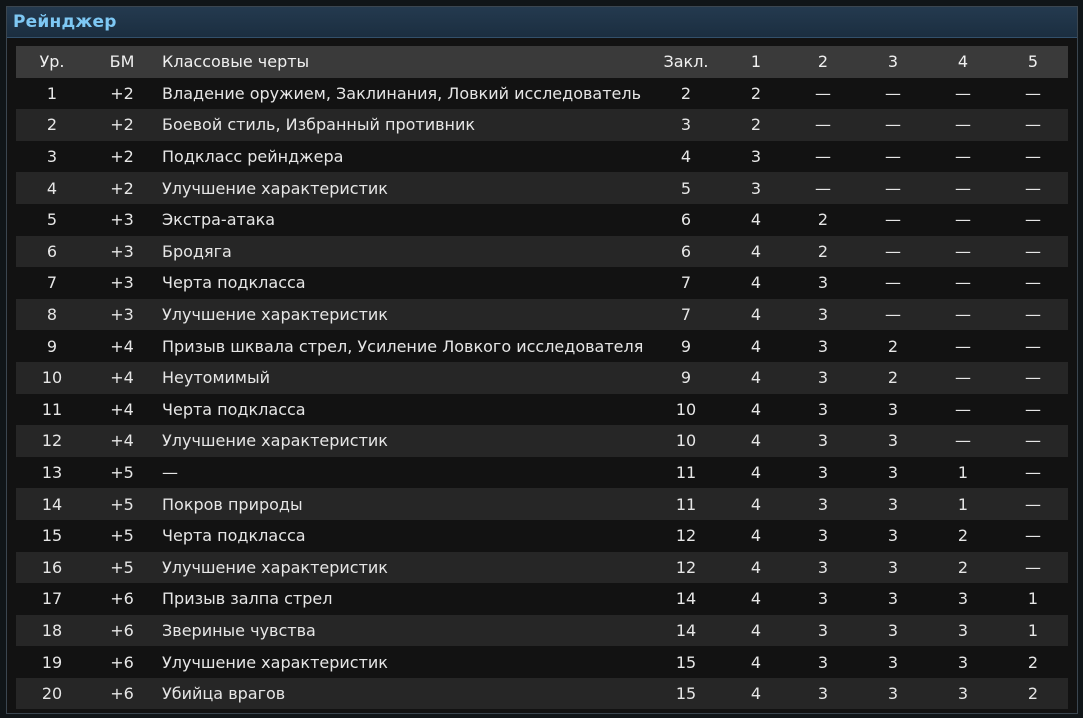 The image size is (1083, 718). What do you see at coordinates (542, 693) in the screenshot?
I see `table-row: 20 +6 Убийца врагов 15 4 3 3 3 2` at bounding box center [542, 693].